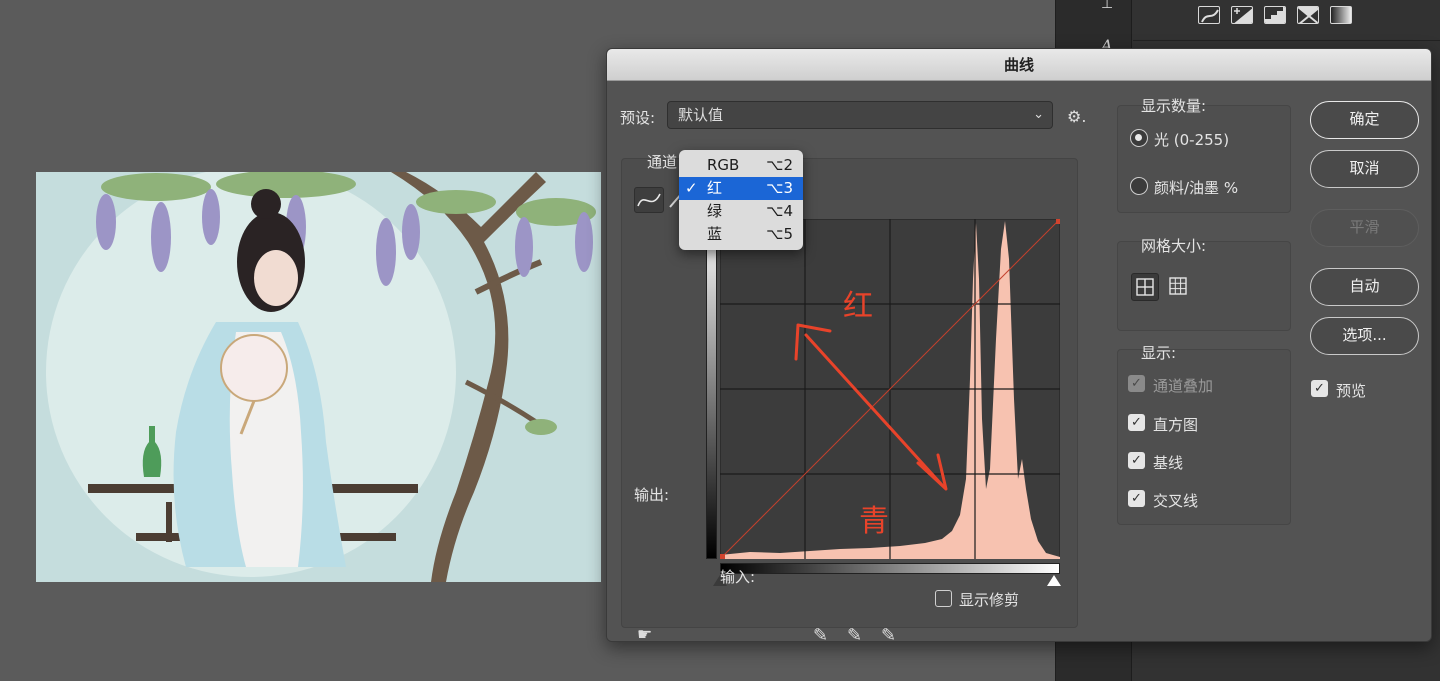 The height and width of the screenshot is (681, 1440). I want to click on channel-option-shortcut: ⌥5, so click(779, 234).